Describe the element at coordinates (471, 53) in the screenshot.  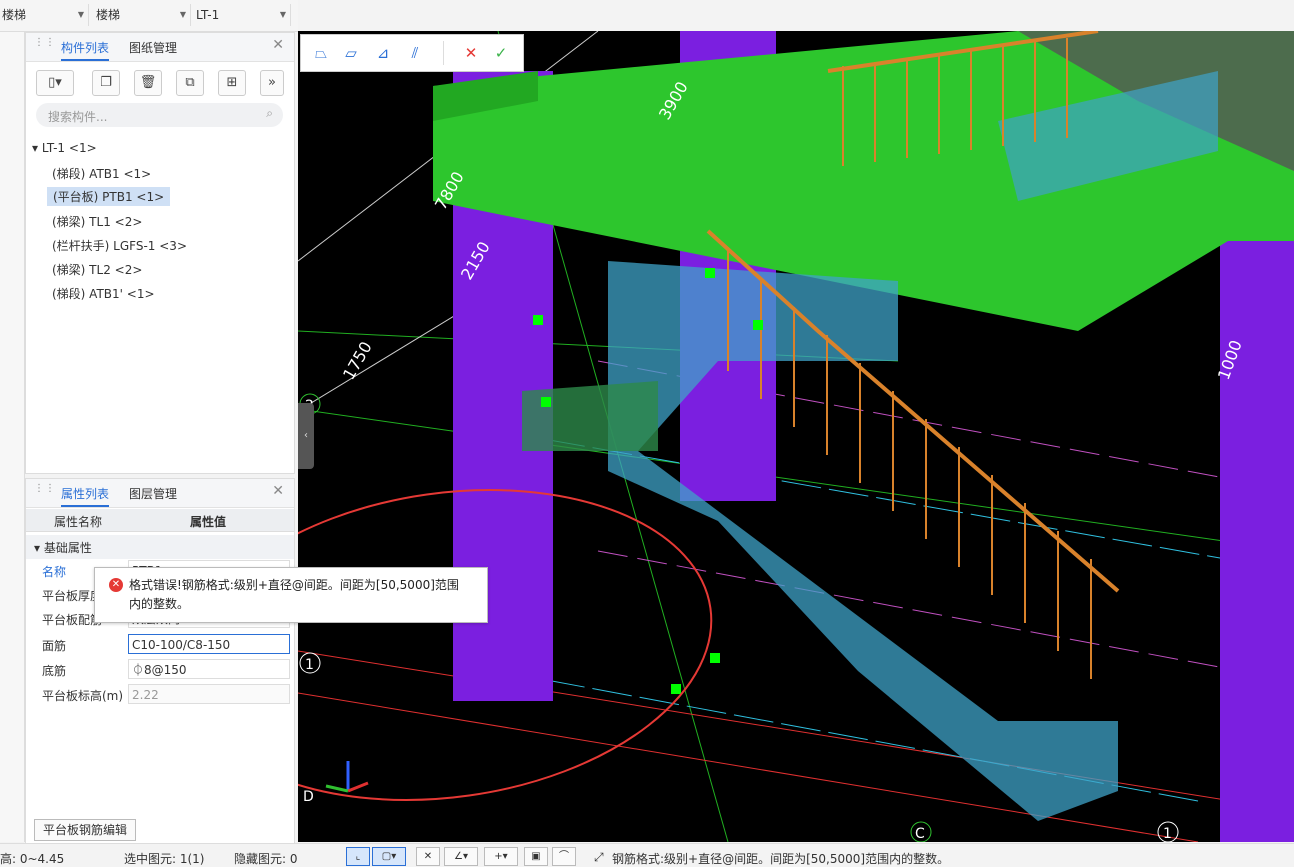
I see `cancel-icon: ✕` at that location.